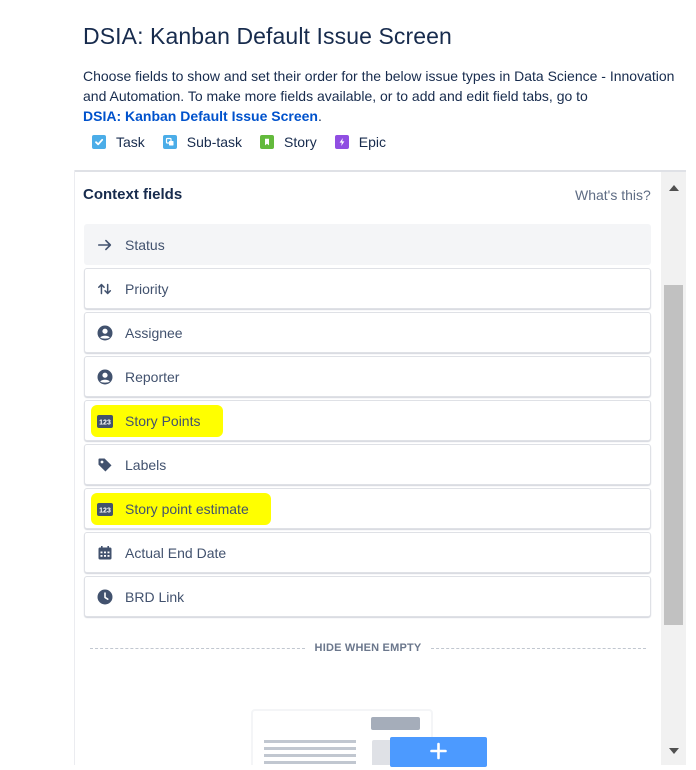 This screenshot has height=770, width=696. Describe the element at coordinates (99, 142) in the screenshot. I see `task-checkbox-icon` at that location.